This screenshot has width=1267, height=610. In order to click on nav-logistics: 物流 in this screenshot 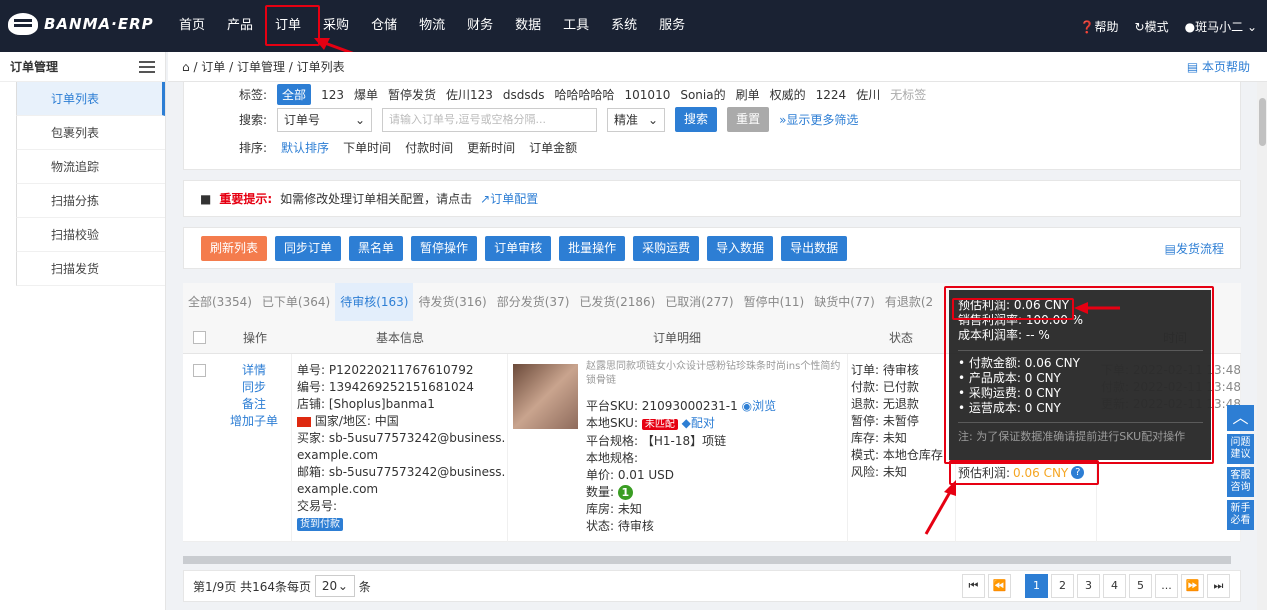, I will do `click(432, 26)`.